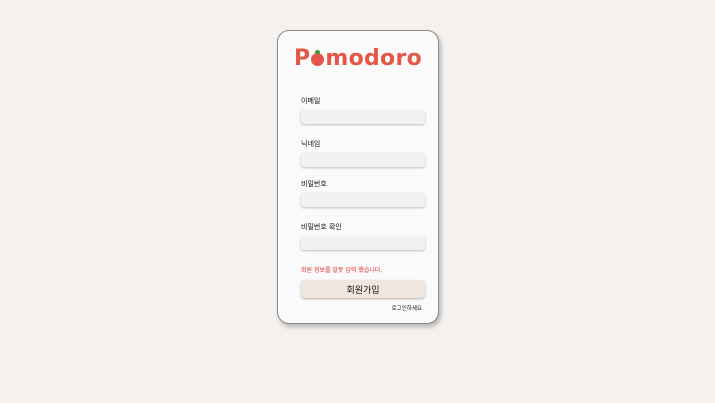 The image size is (715, 403). What do you see at coordinates (363, 200) in the screenshot?
I see `password-input` at bounding box center [363, 200].